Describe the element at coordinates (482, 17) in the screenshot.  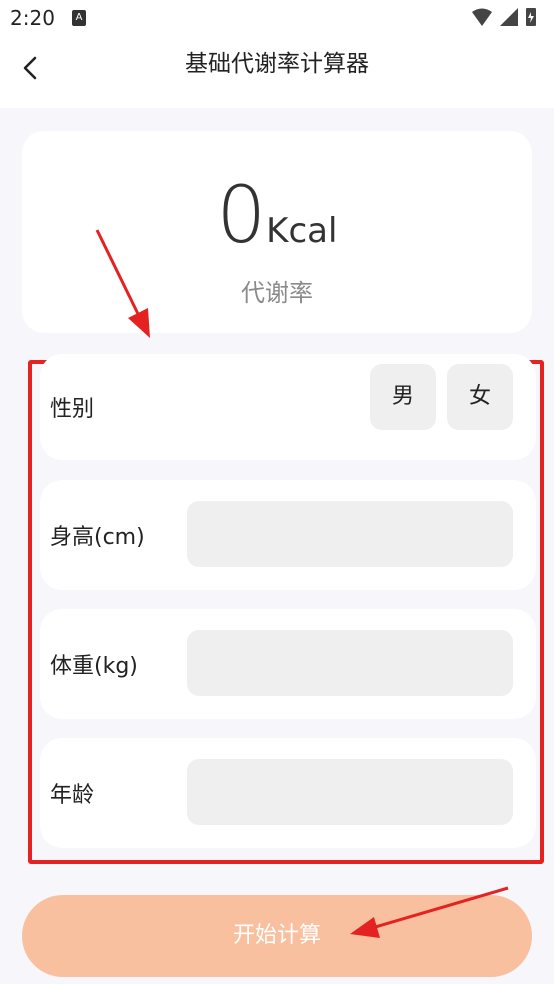
I see `wifi-icon` at that location.